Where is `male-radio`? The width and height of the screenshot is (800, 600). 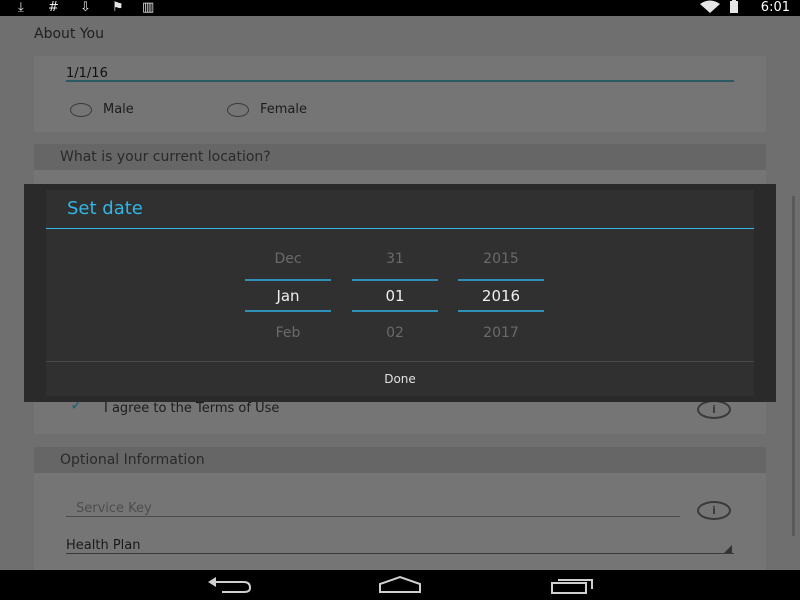
male-radio is located at coordinates (81, 110).